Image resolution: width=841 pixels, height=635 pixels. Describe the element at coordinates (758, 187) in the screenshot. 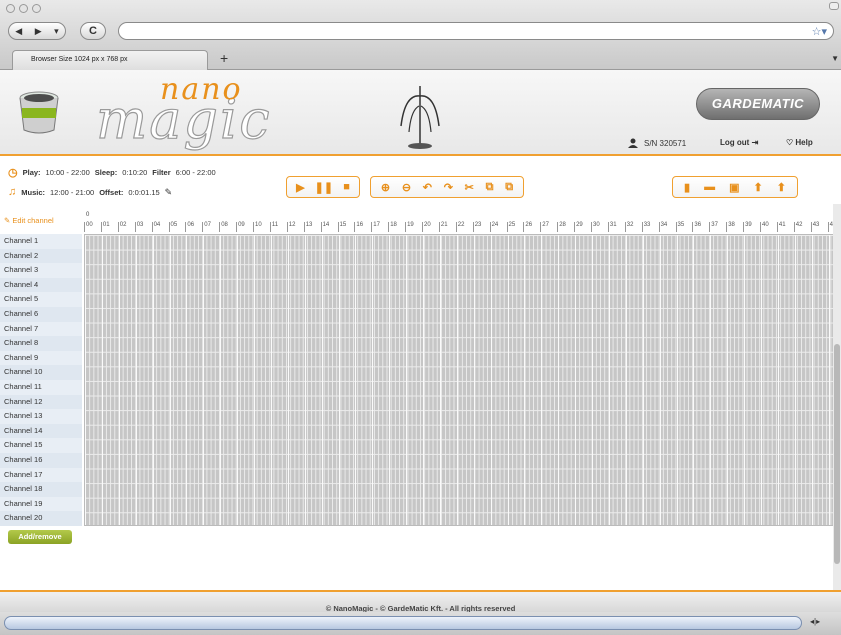

I see `upload-icon: ⬆` at that location.